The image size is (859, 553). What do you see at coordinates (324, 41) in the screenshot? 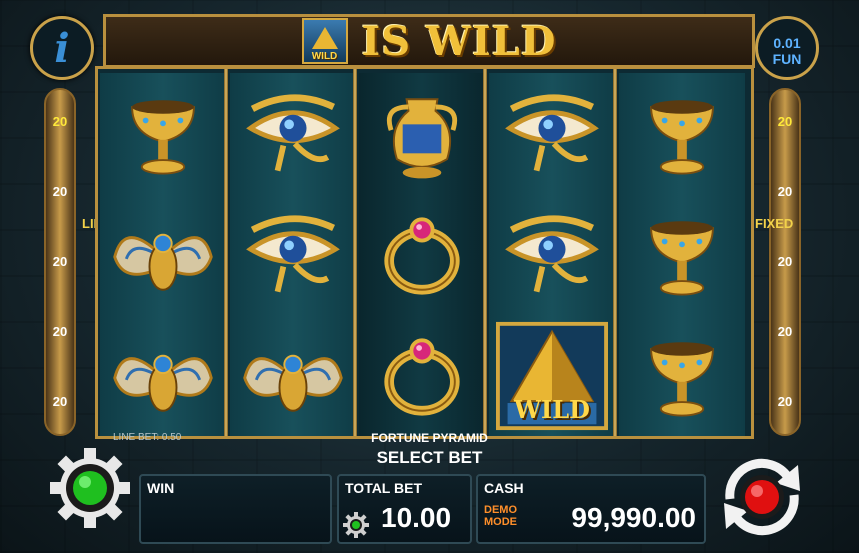
I see `pyramid-wild-icon: WILD` at bounding box center [324, 41].